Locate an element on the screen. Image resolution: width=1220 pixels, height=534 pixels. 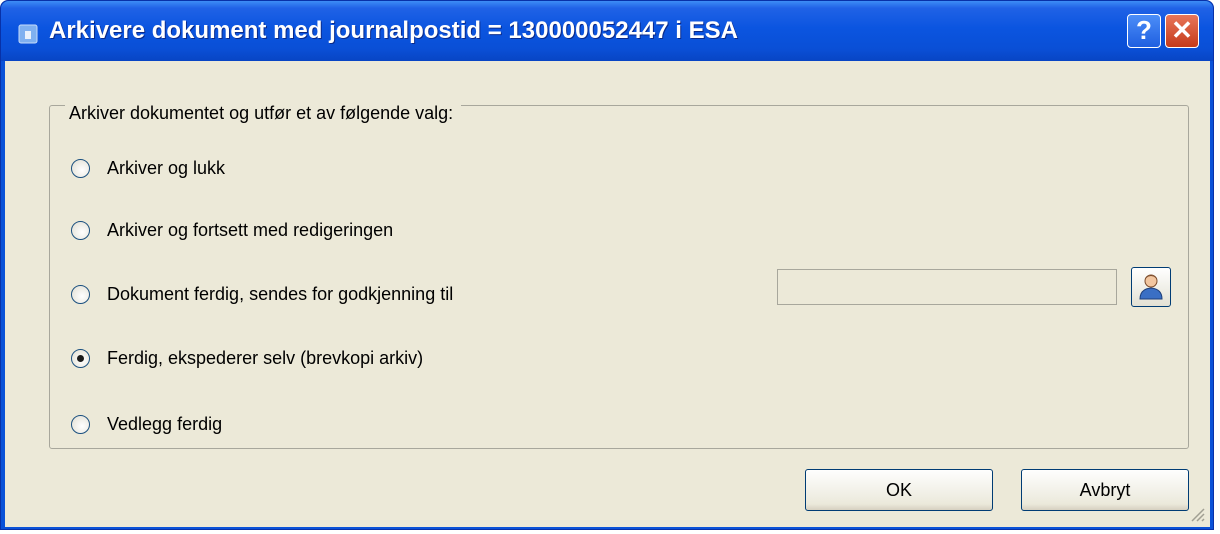
option-archive-close: Arkiver og lukk is located at coordinates (148, 168).